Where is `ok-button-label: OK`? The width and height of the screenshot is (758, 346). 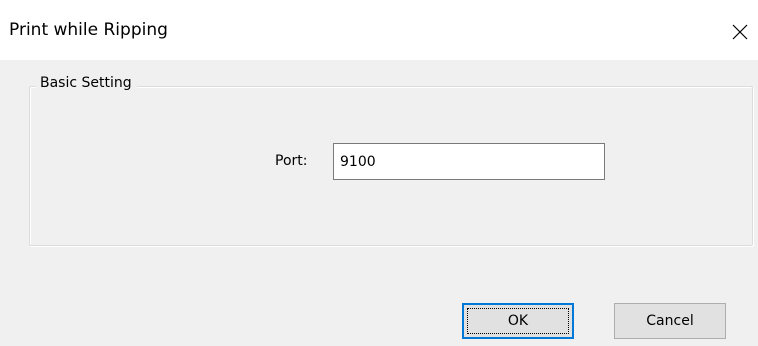
ok-button-label: OK is located at coordinates (518, 321).